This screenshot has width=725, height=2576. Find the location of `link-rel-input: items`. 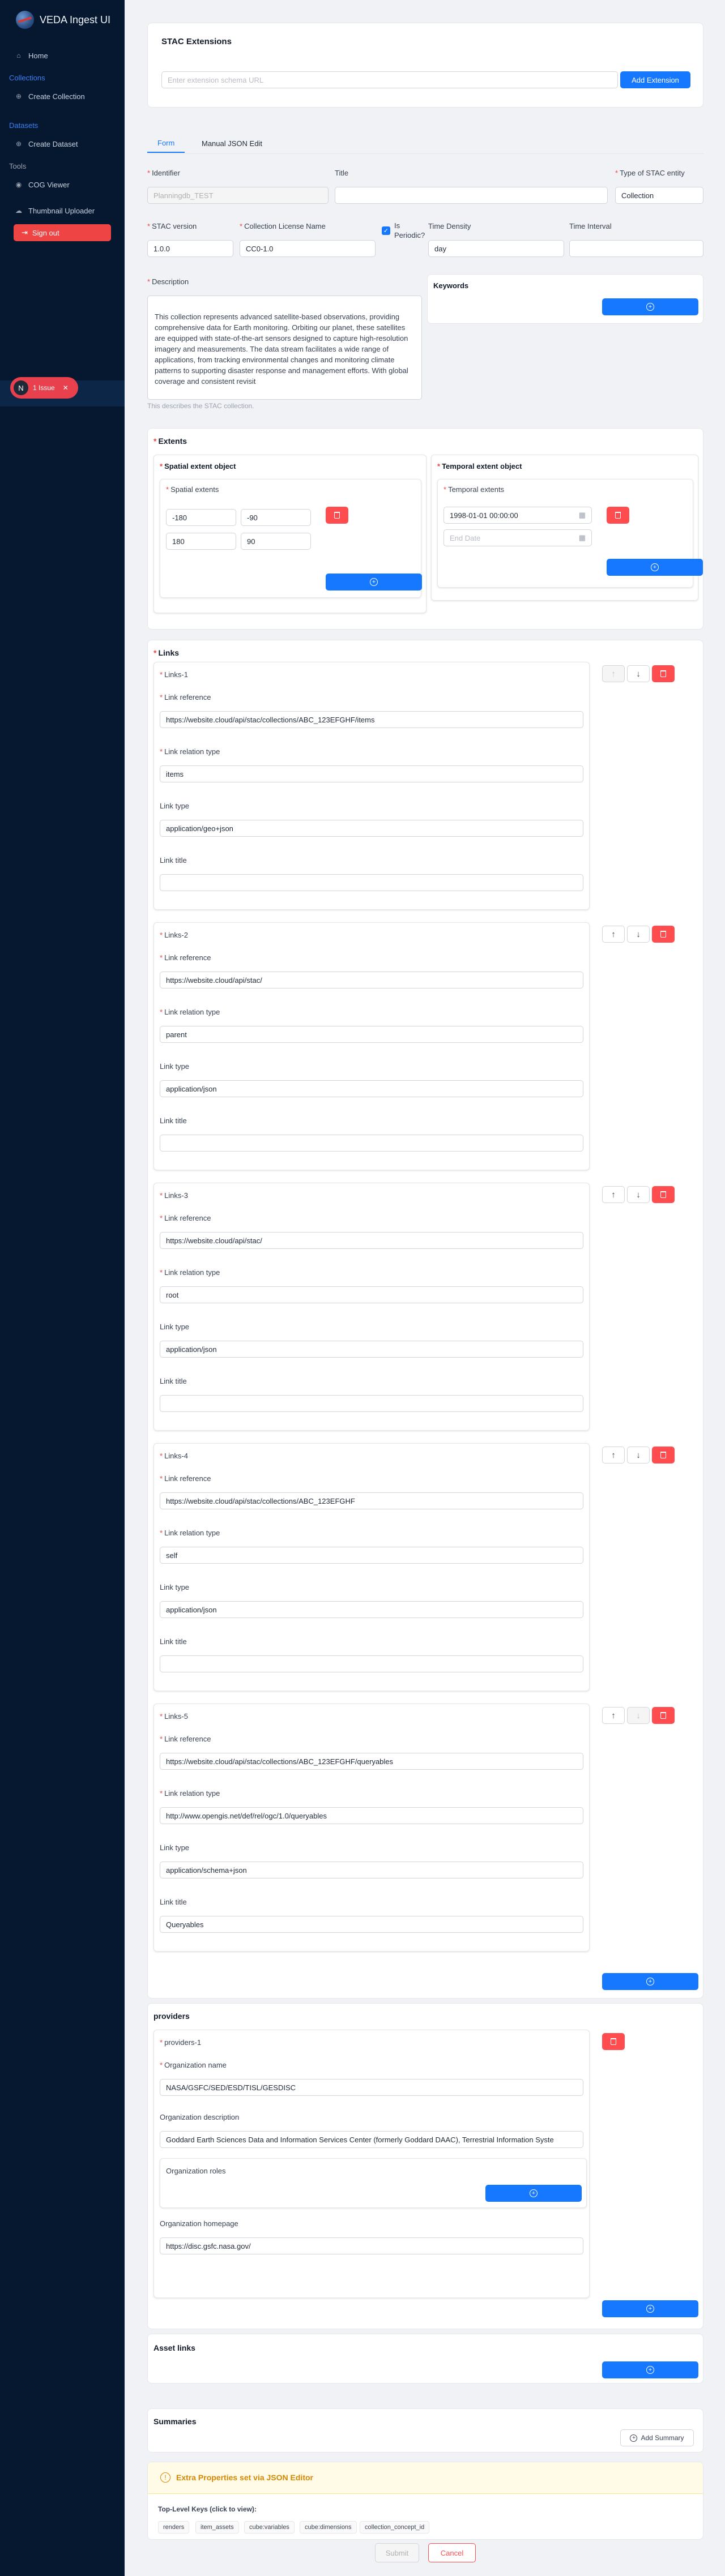

link-rel-input: items is located at coordinates (371, 773).